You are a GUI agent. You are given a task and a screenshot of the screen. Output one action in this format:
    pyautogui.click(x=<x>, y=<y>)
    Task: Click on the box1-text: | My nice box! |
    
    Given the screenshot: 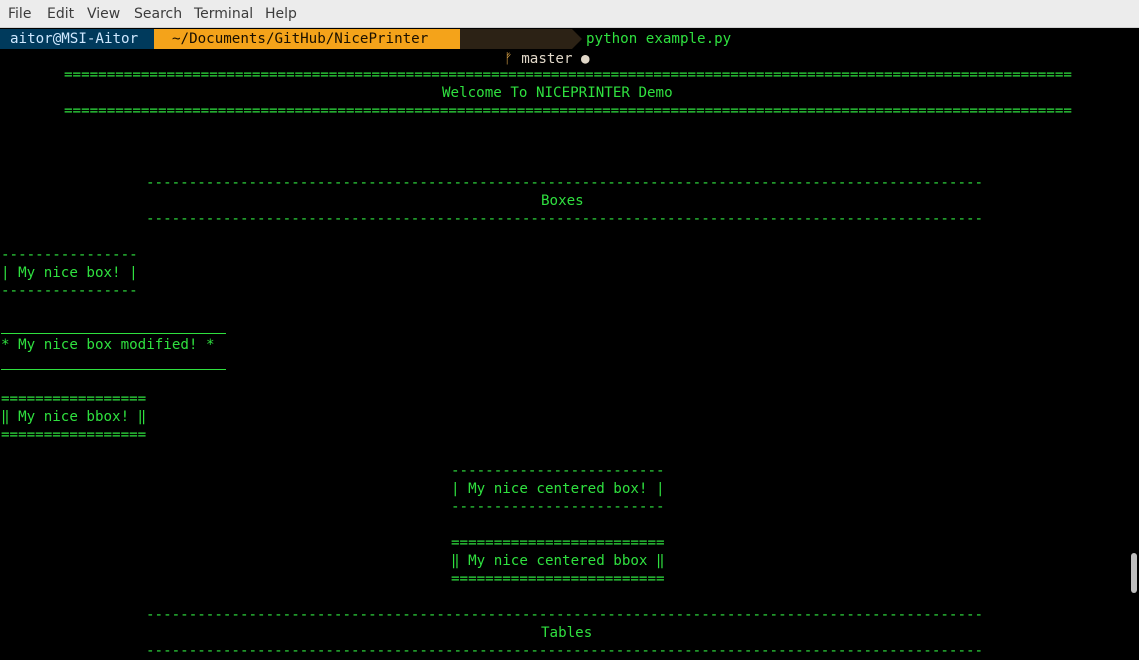 What is the action you would take?
    pyautogui.click(x=69, y=273)
    